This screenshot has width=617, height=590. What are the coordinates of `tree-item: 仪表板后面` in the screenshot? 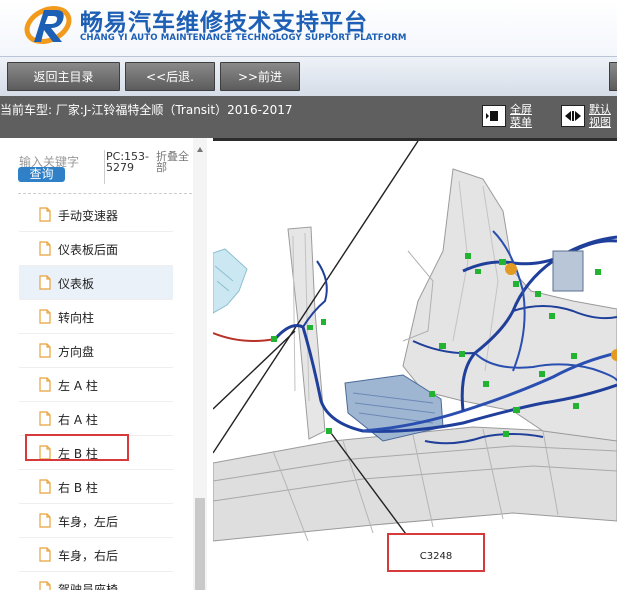 It's located at (96, 249).